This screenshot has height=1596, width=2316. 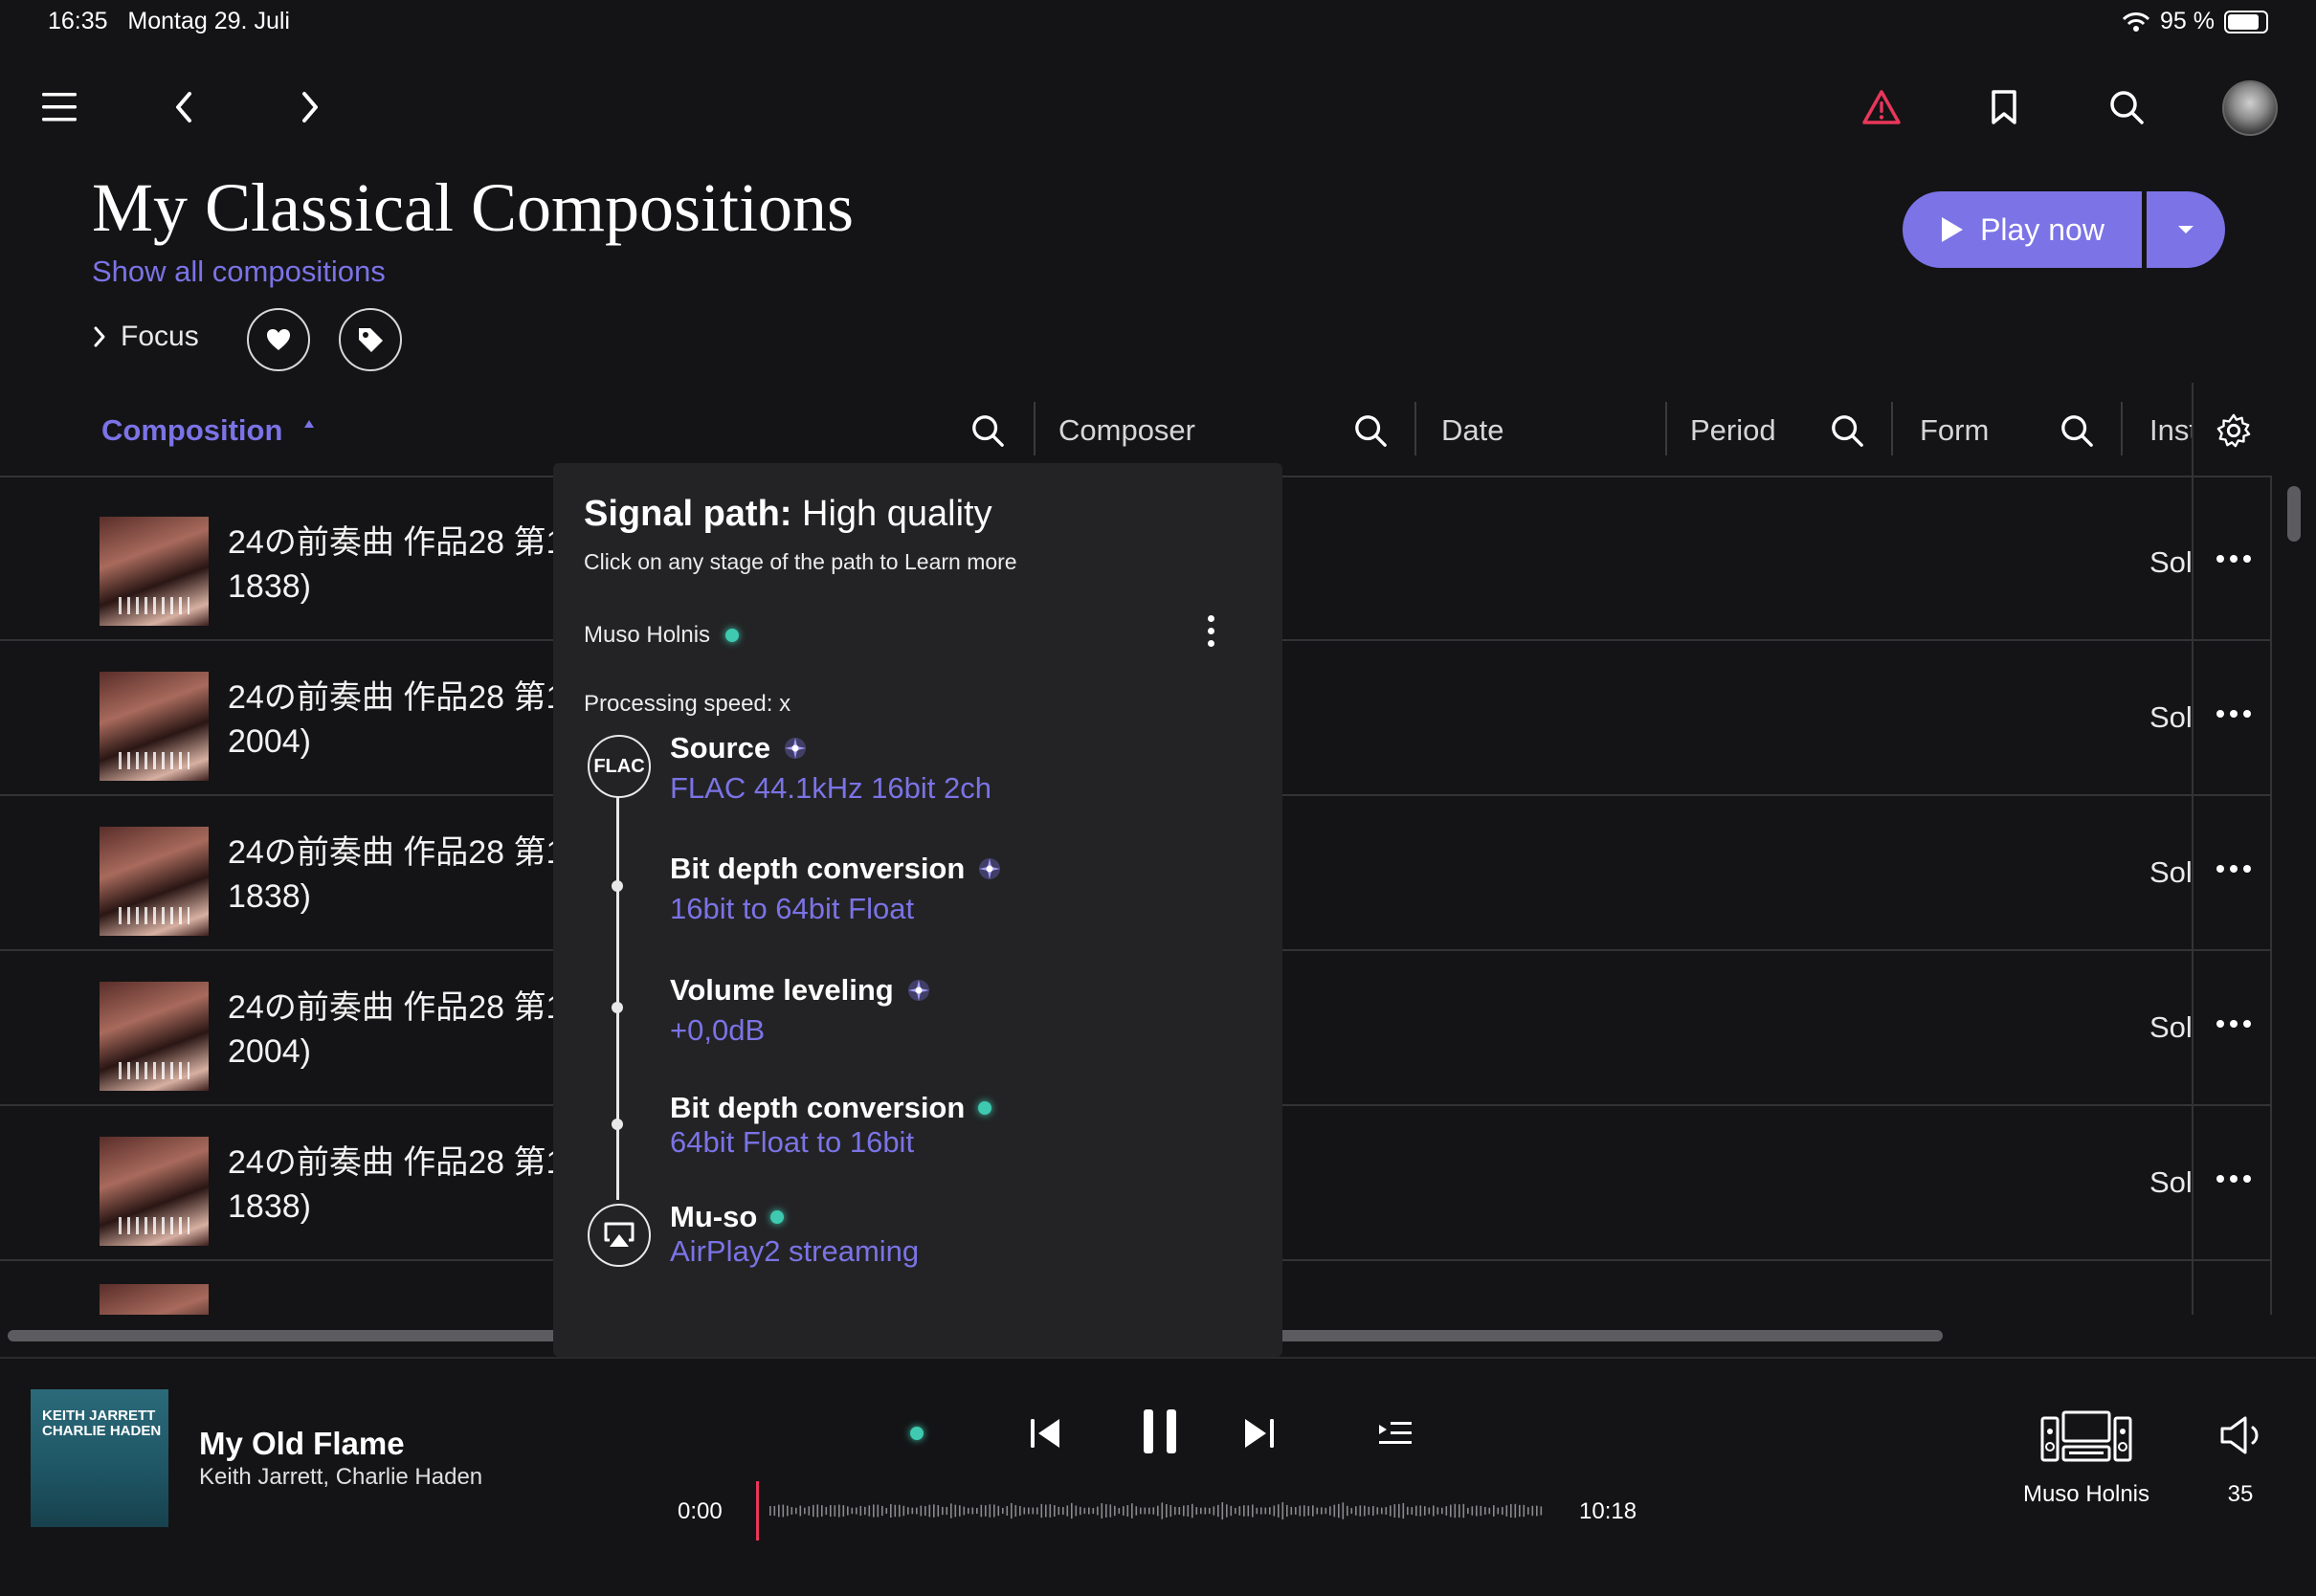 I want to click on column-instrument: Inst, so click(x=2170, y=431).